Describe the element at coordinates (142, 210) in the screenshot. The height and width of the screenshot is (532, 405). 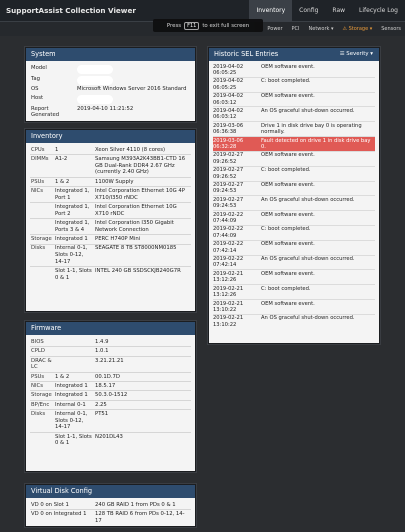
I see `inventory-description: Intel Corporation Ethernet 10G X710 rNDC` at that location.